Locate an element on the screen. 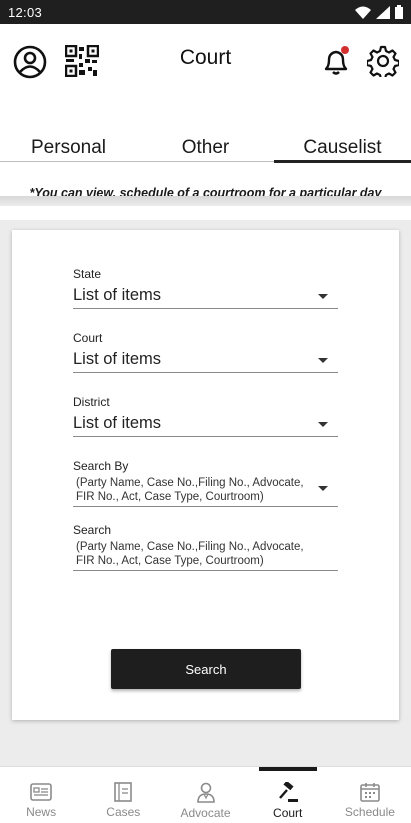 This screenshot has height=823, width=411. notifications-button is located at coordinates (336, 61).